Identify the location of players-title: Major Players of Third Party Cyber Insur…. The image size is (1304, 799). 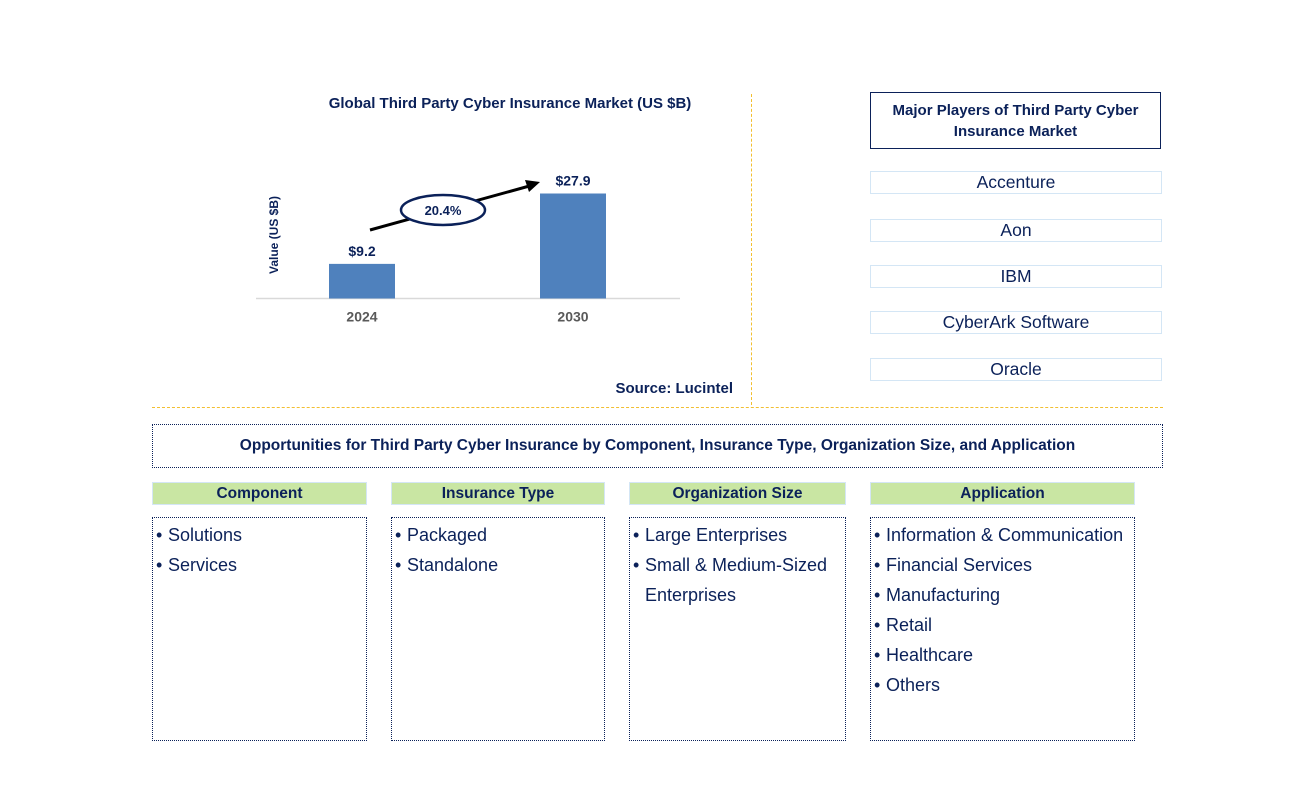
(1015, 120).